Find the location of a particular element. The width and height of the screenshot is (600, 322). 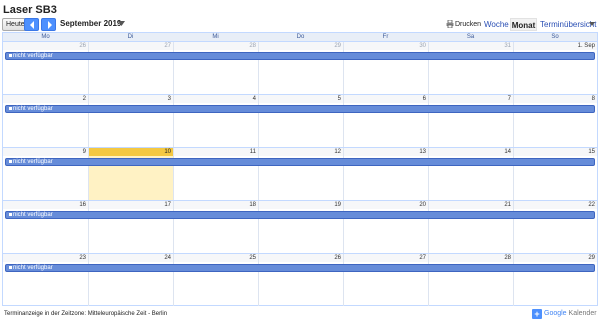

day-cell: 16 is located at coordinates (45, 227).